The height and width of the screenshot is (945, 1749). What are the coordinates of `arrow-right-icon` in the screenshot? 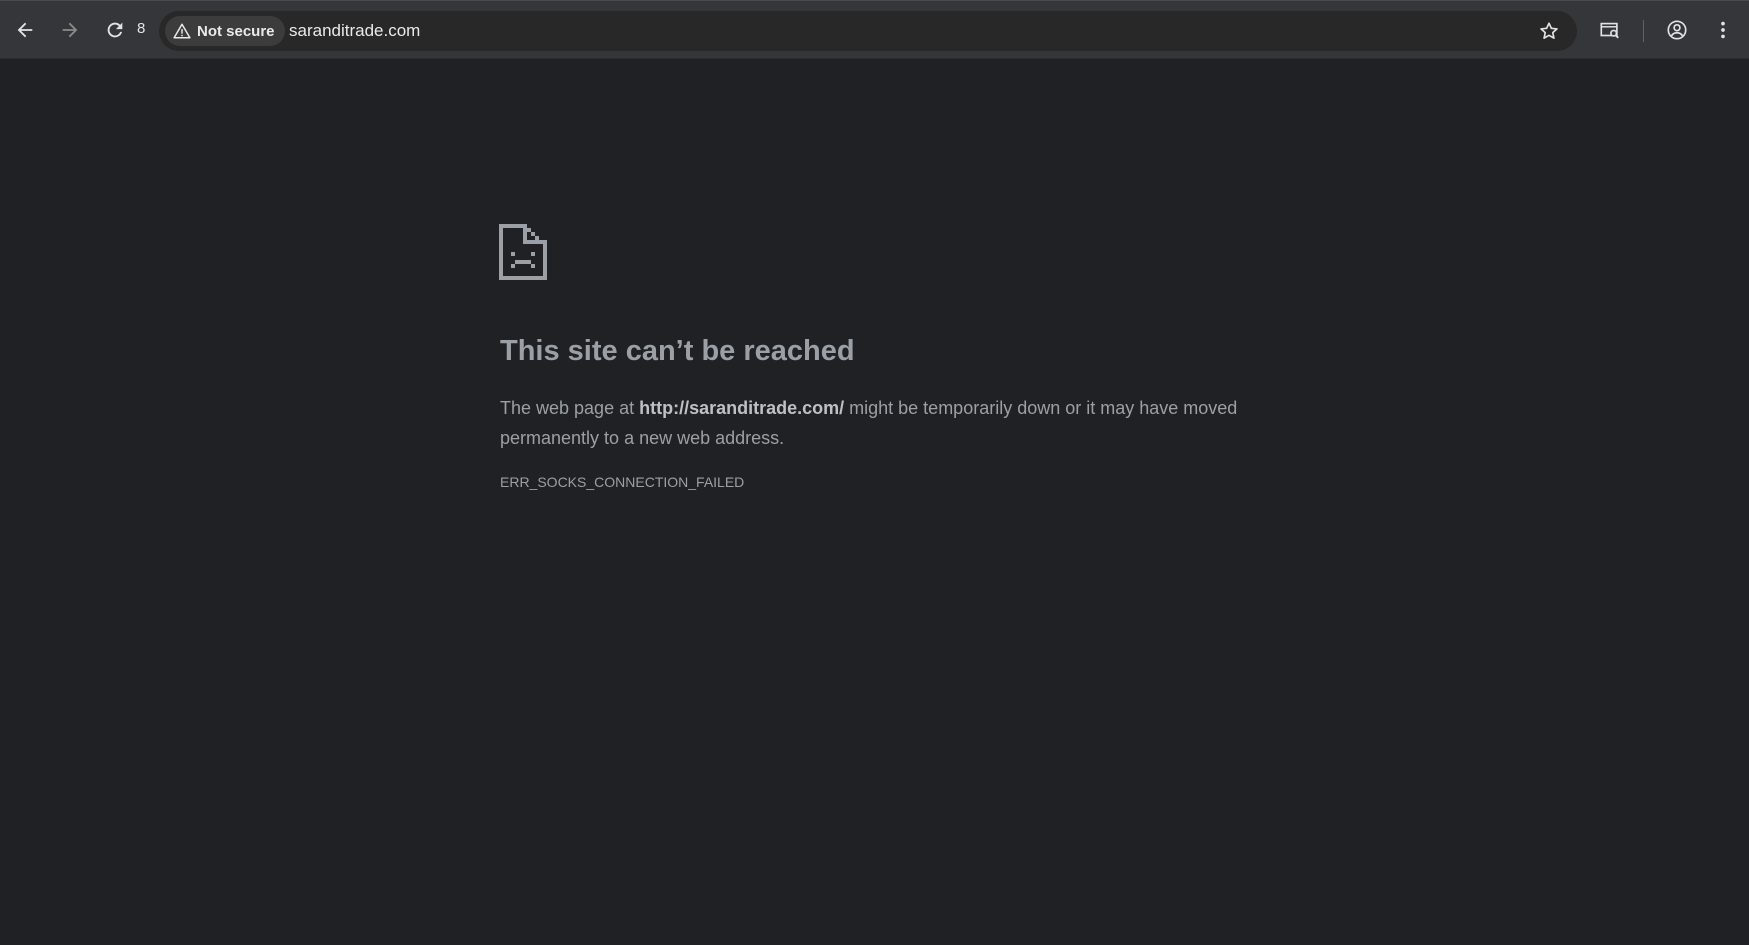 It's located at (70, 30).